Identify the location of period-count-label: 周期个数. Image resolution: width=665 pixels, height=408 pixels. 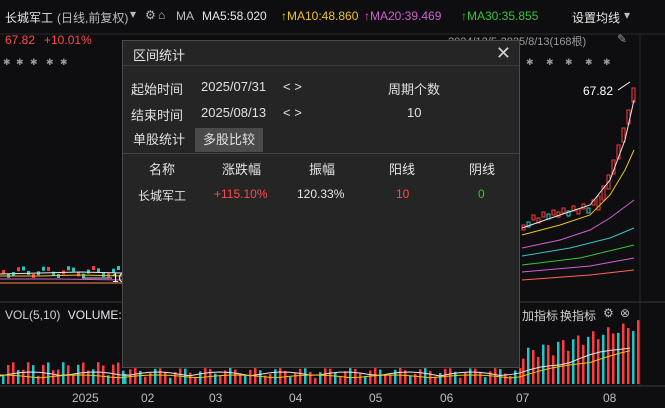
(414, 89).